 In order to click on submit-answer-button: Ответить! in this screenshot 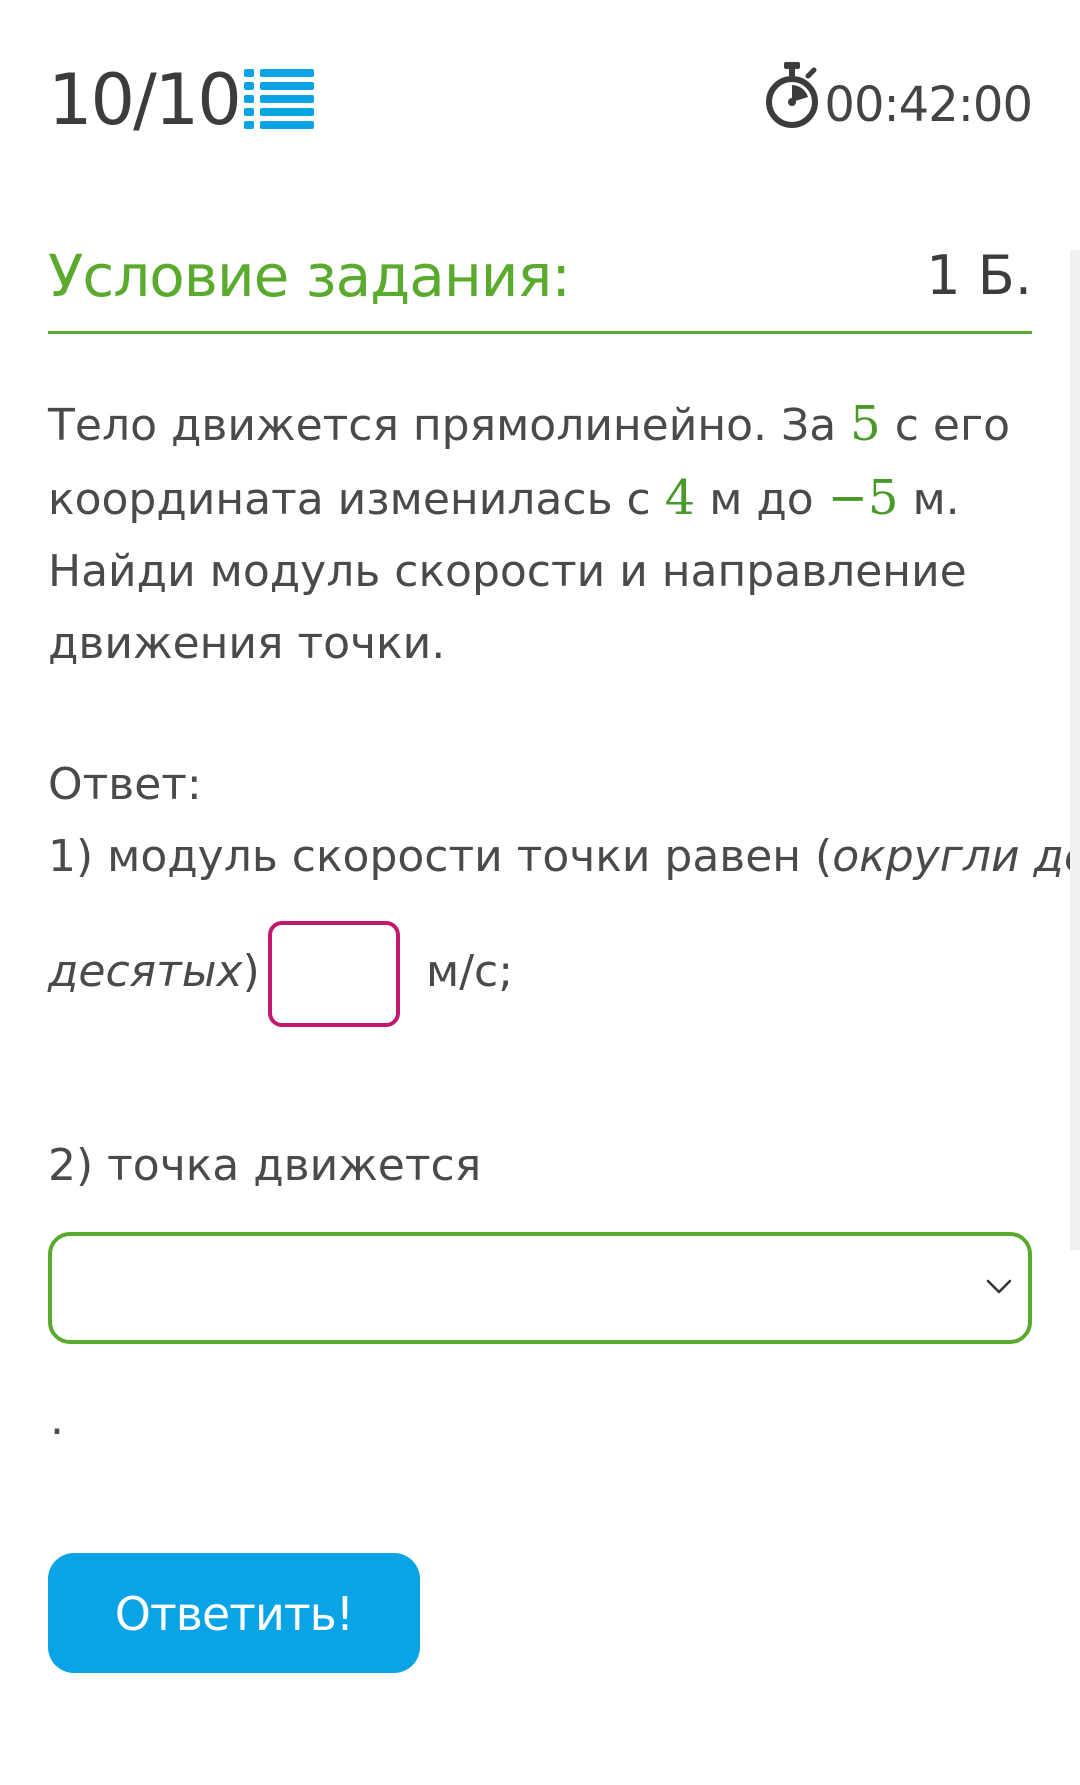, I will do `click(234, 1613)`.